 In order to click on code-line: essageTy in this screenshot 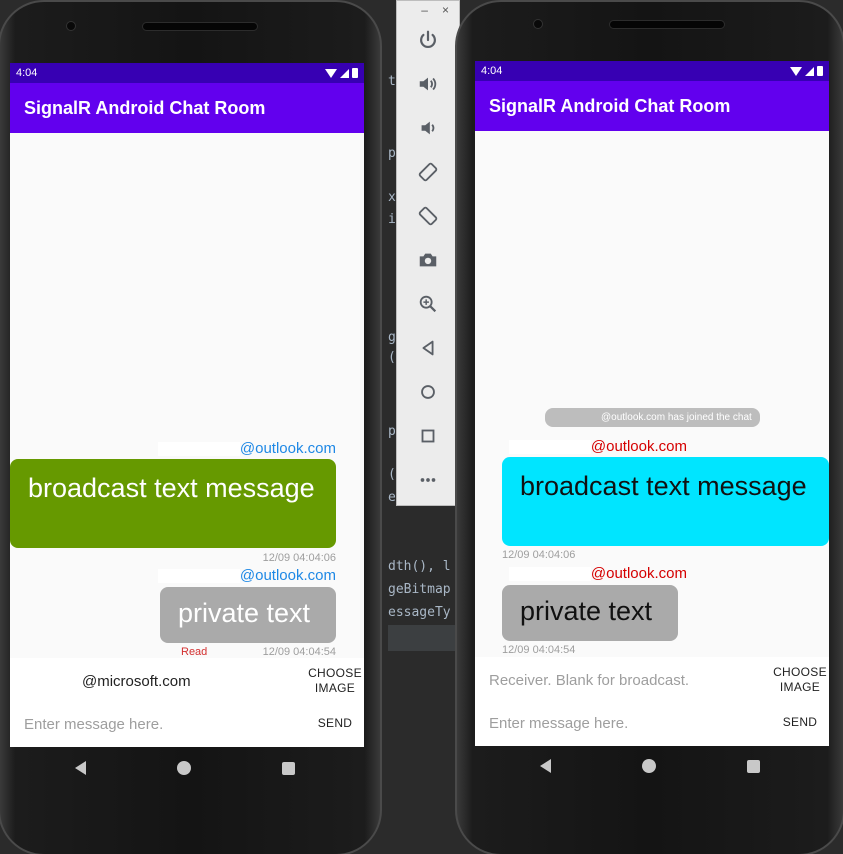, I will do `click(419, 612)`.